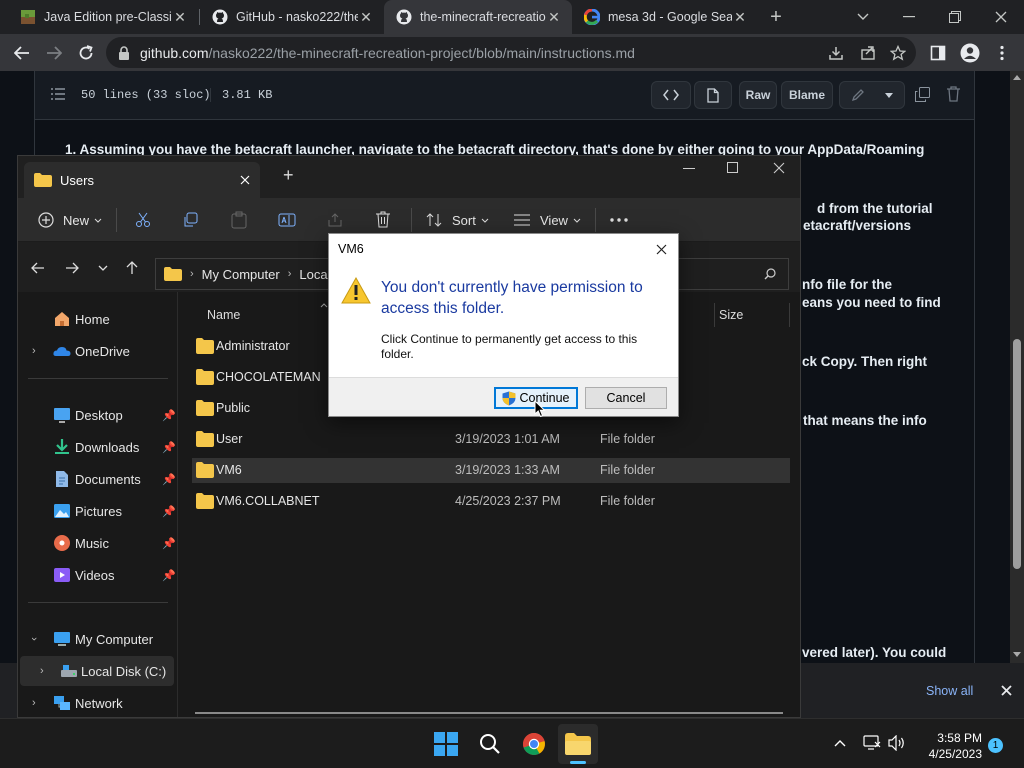 This screenshot has width=1024, height=768. What do you see at coordinates (770, 274) in the screenshot?
I see `search-icon` at bounding box center [770, 274].